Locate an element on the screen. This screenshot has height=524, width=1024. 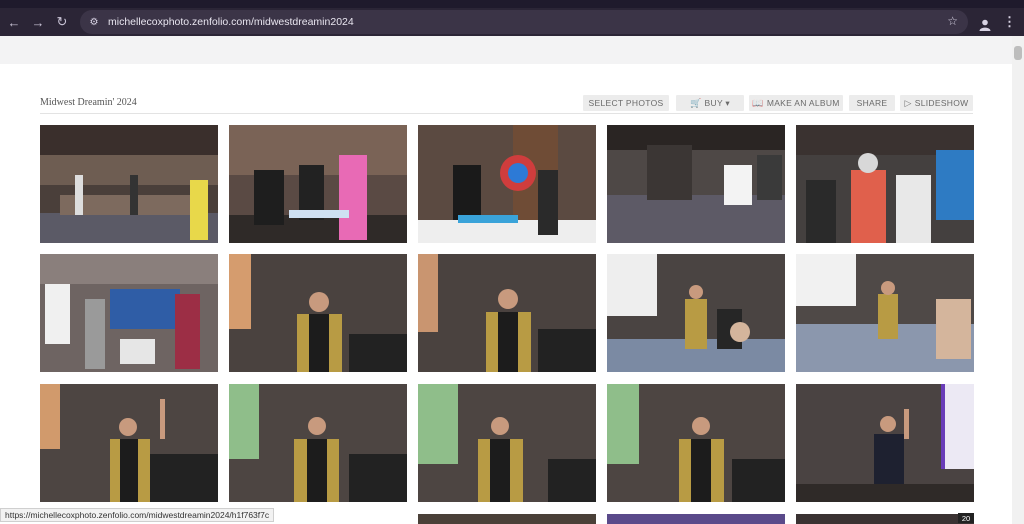
kebab-menu-icon: ⋮ is located at coordinates (1009, 22).